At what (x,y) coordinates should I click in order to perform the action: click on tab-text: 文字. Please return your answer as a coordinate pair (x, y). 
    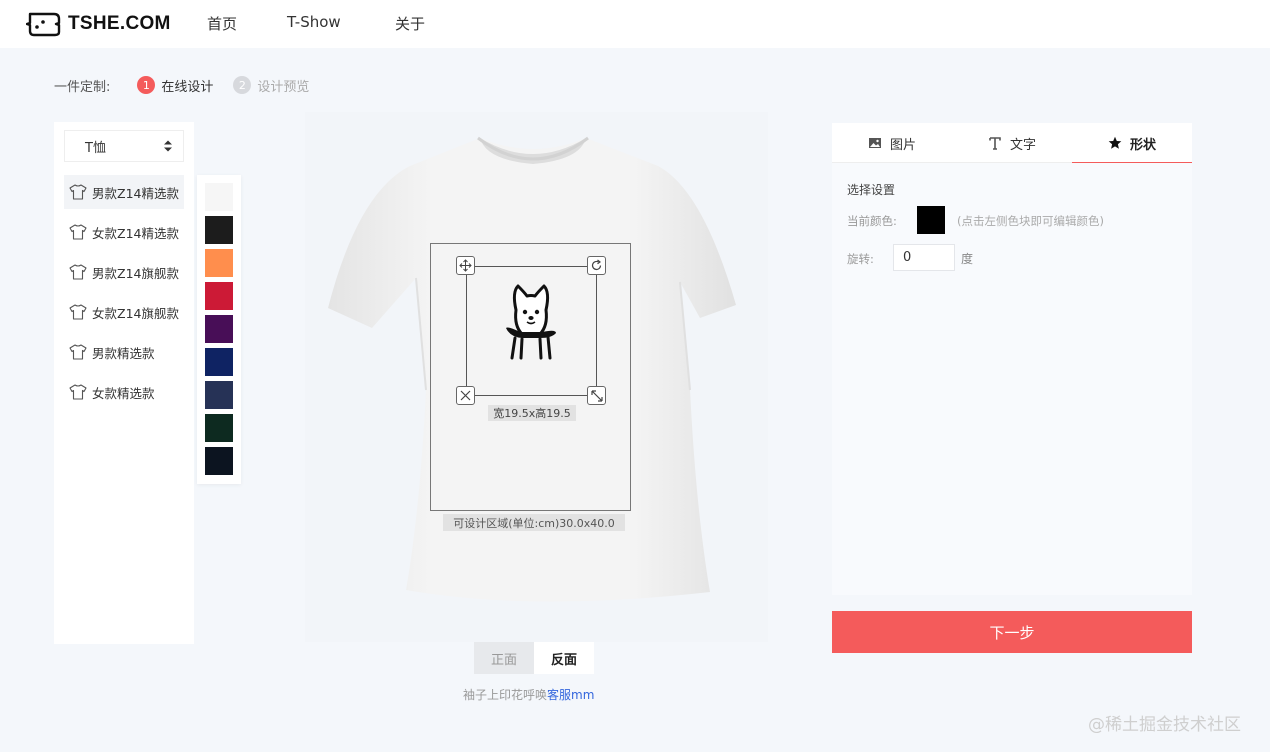
    Looking at the image, I should click on (1012, 143).